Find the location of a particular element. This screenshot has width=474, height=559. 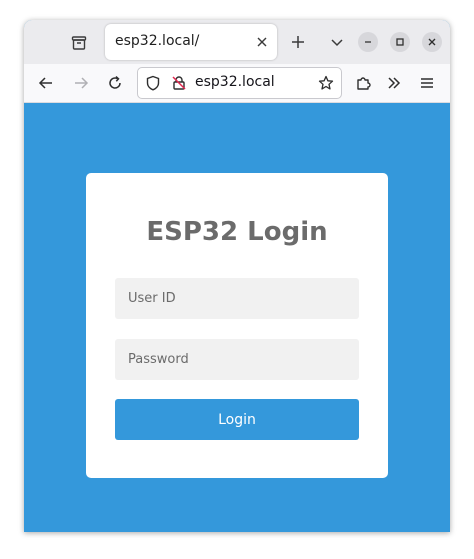

tab-strip: esp32.local/ is located at coordinates (237, 42).